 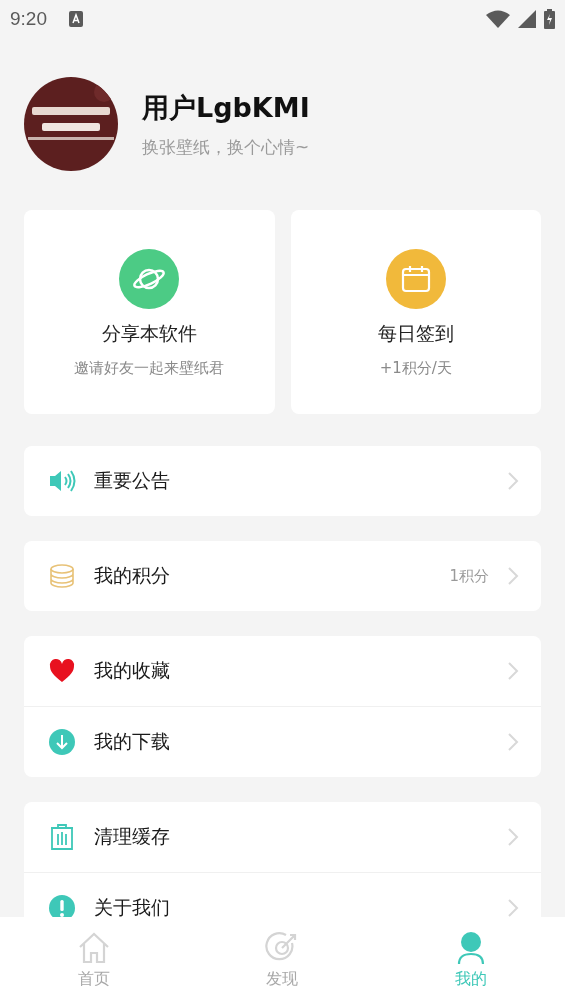 I want to click on coin-stack-icon, so click(x=62, y=576).